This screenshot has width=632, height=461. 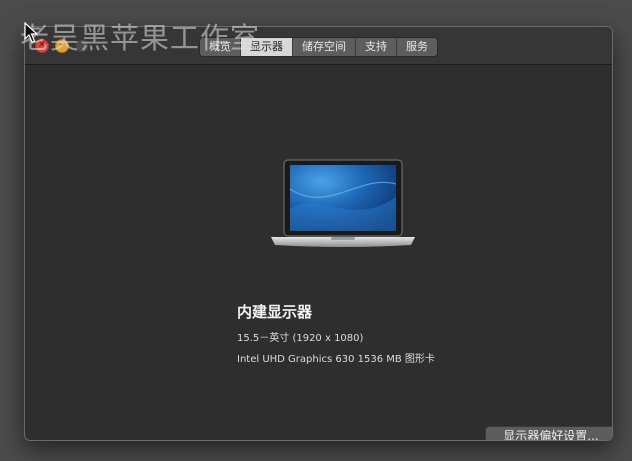 I want to click on tab-support: 支持, so click(x=376, y=47).